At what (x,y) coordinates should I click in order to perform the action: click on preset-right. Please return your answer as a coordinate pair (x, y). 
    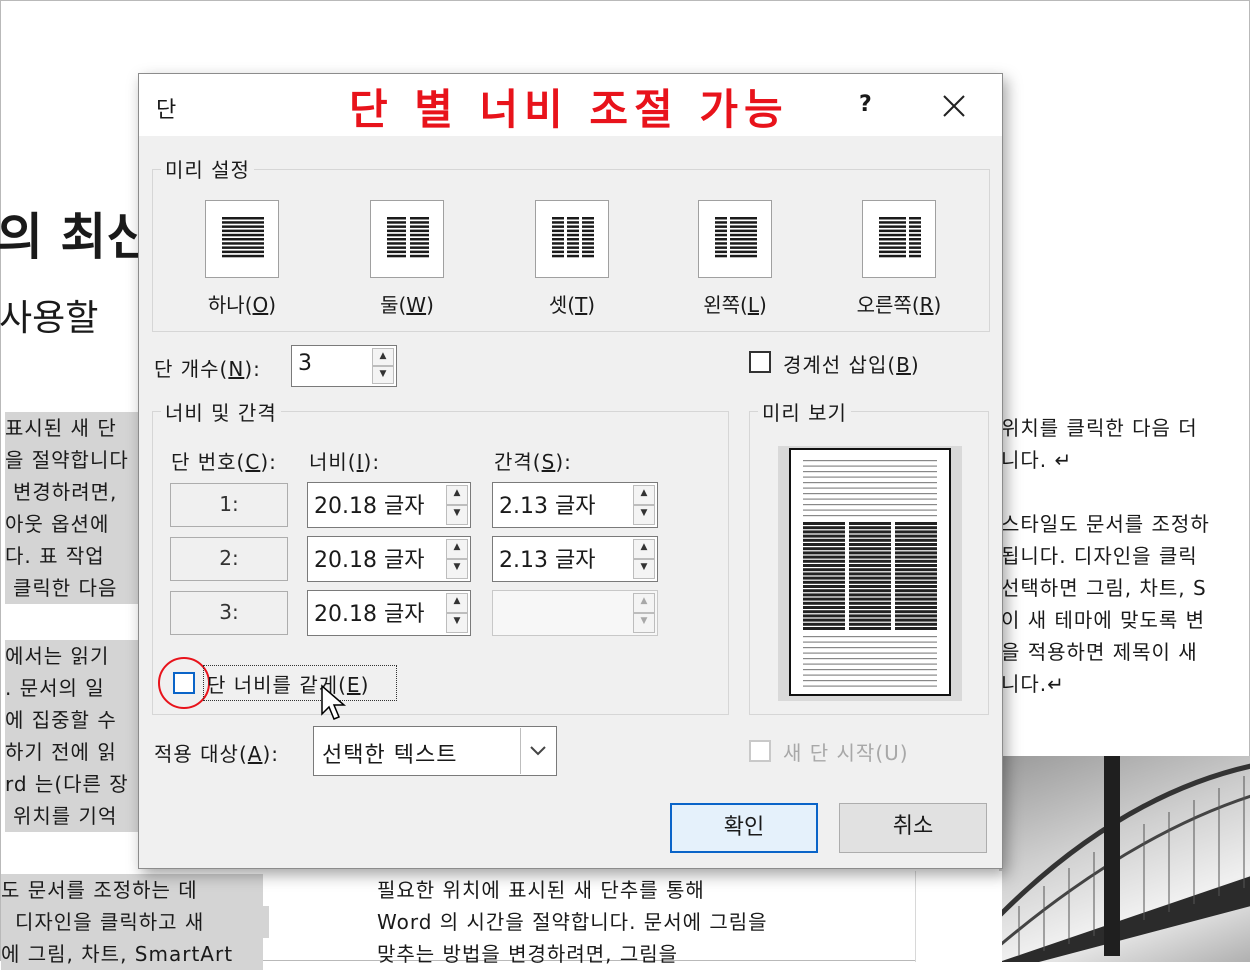
    Looking at the image, I should click on (899, 239).